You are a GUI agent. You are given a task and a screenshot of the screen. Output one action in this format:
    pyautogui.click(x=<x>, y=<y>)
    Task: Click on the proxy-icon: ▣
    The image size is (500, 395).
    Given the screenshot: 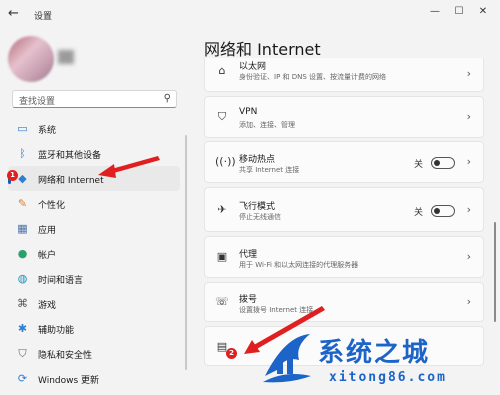 What is the action you would take?
    pyautogui.click(x=222, y=256)
    